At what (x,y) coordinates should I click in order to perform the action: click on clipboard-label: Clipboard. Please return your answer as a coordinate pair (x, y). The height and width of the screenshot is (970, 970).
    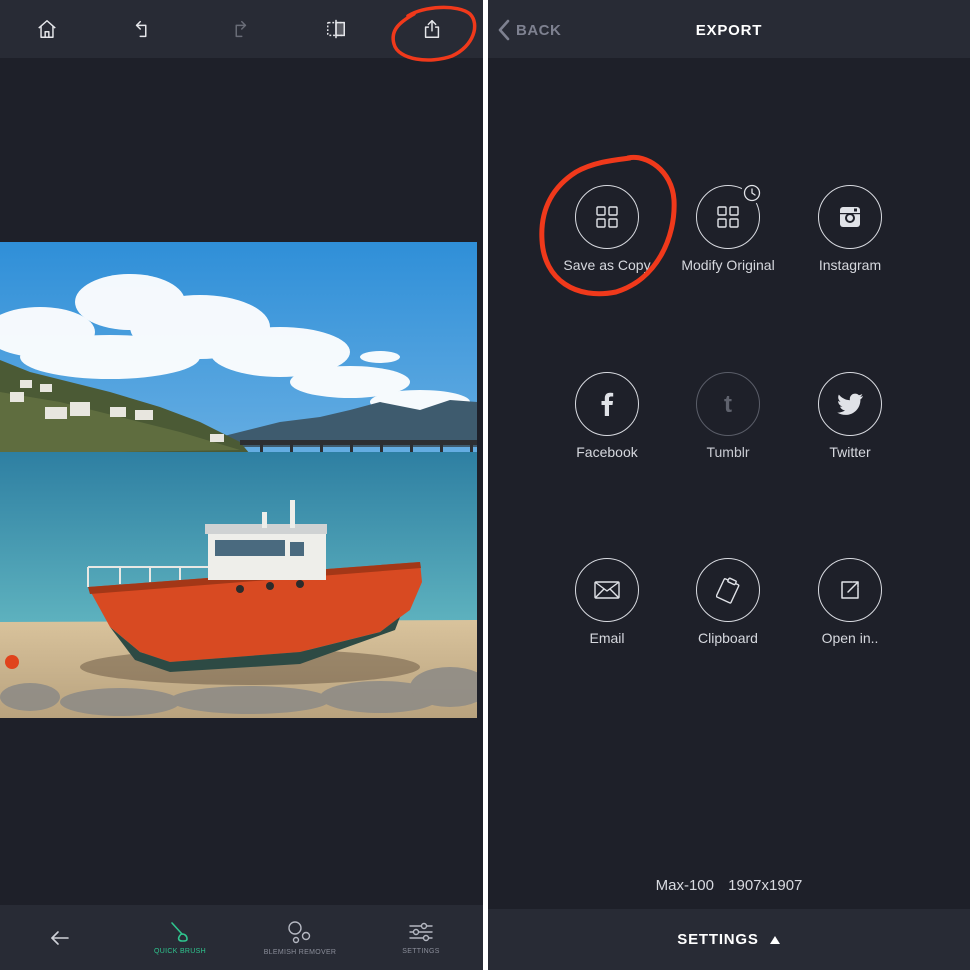
    Looking at the image, I should click on (728, 638).